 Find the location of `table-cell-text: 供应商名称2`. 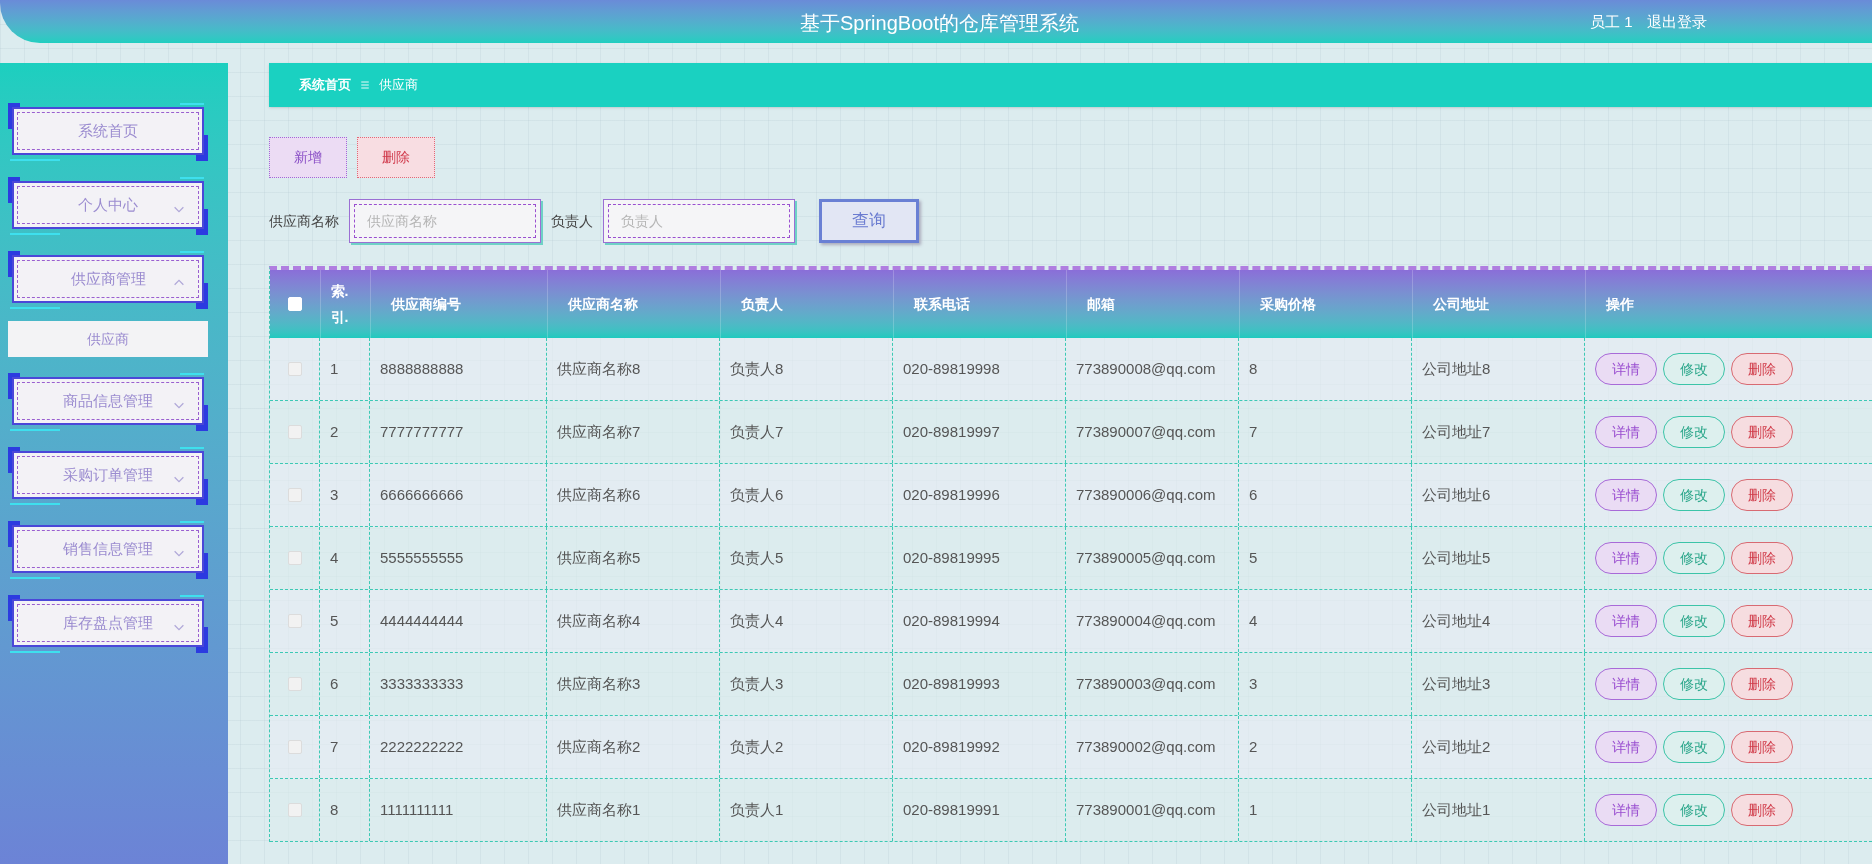

table-cell-text: 供应商名称2 is located at coordinates (599, 746).